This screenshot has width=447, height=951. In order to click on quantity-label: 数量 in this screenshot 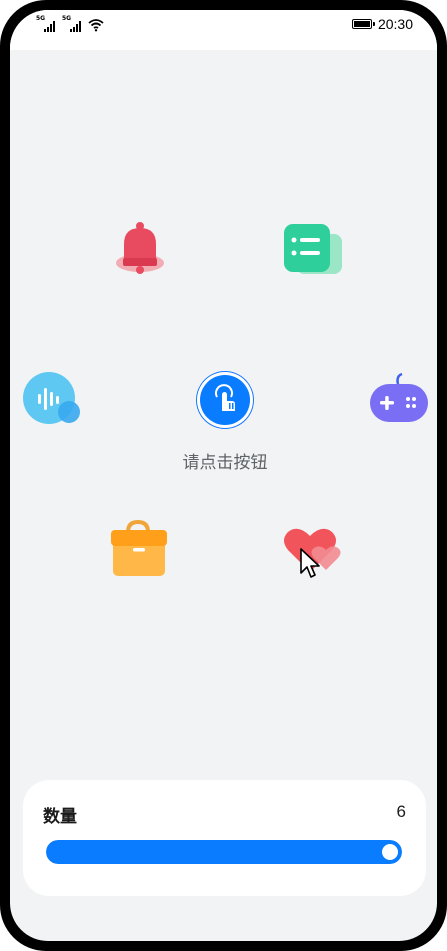, I will do `click(60, 817)`.